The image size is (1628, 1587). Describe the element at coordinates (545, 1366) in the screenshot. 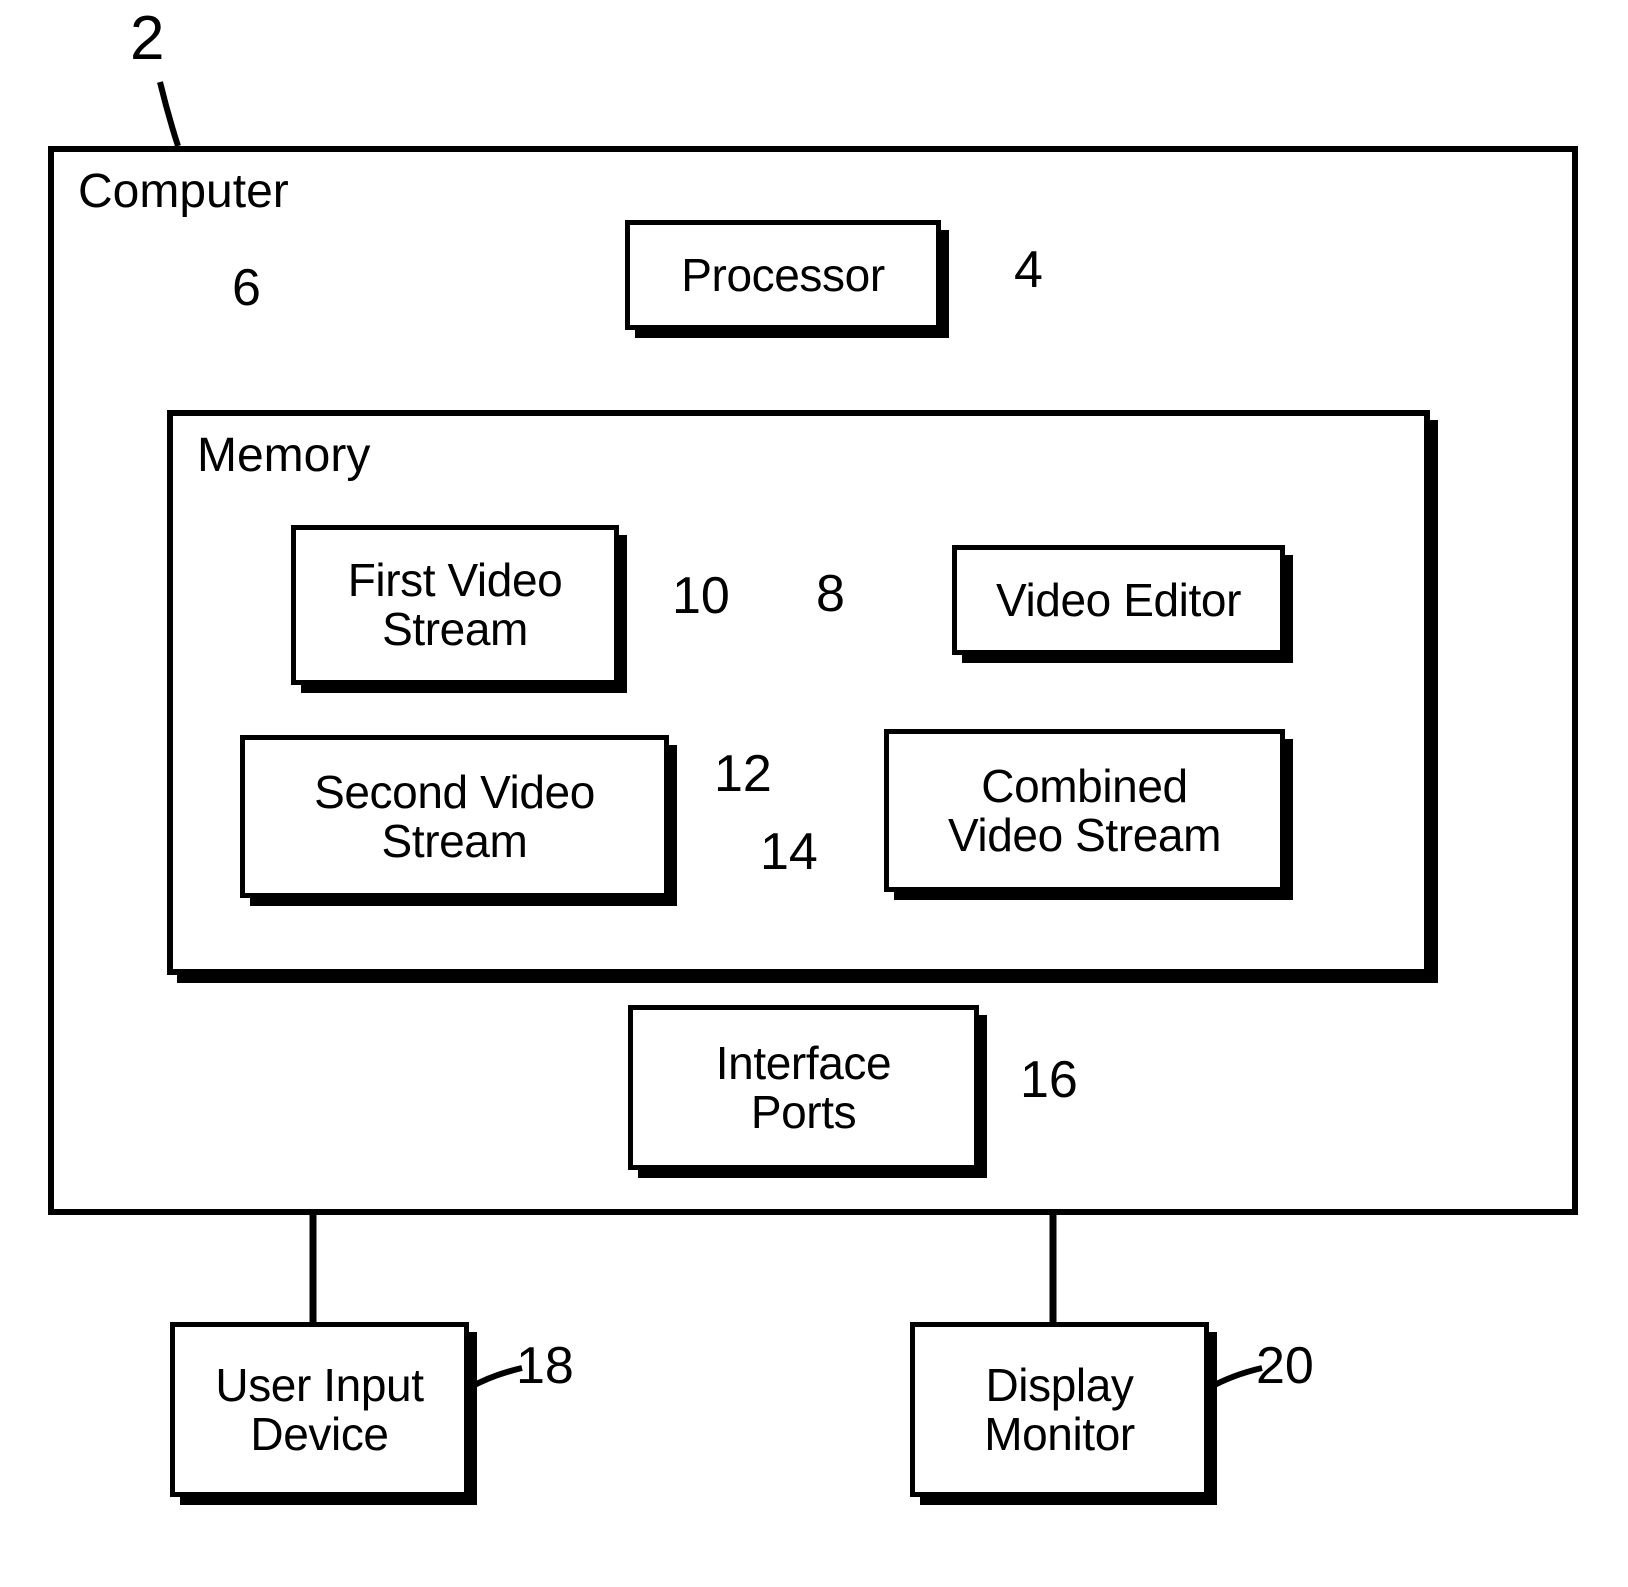

I see `ref-numeral-user-input-device: 18` at that location.